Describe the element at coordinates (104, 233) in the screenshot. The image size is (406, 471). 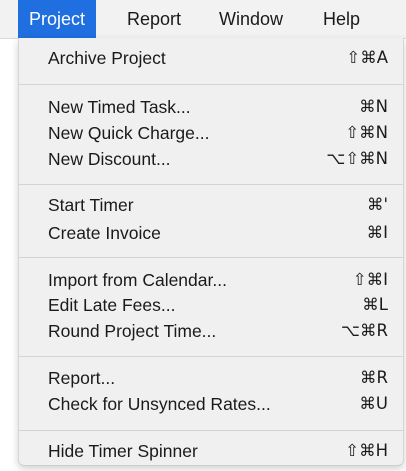
I see `menu-item-label: Create Invoice` at that location.